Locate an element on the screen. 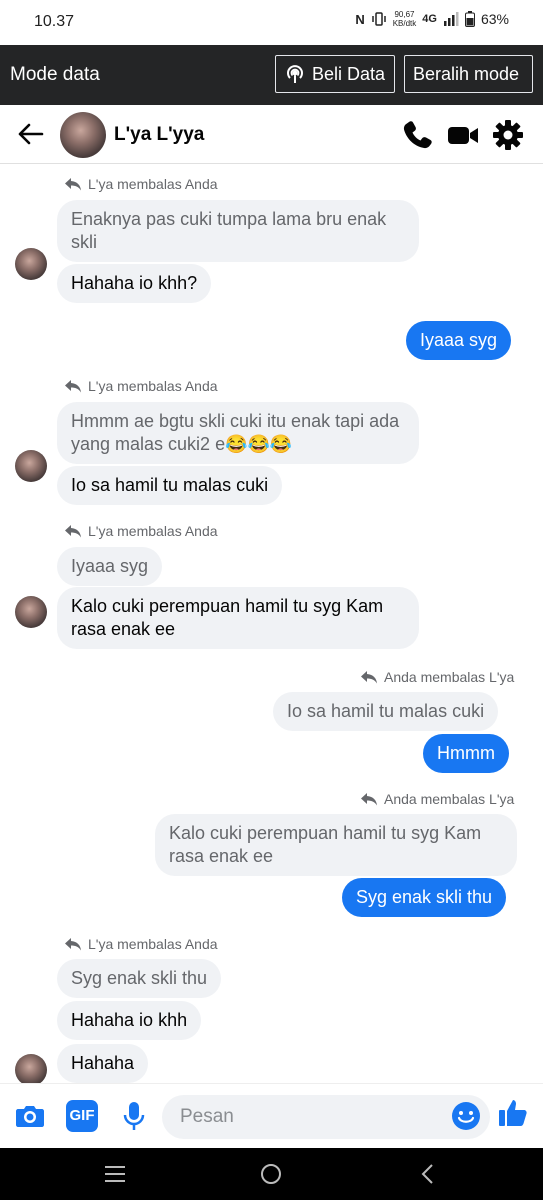 Image resolution: width=543 pixels, height=1200 pixels. camera-icon is located at coordinates (30, 1116).